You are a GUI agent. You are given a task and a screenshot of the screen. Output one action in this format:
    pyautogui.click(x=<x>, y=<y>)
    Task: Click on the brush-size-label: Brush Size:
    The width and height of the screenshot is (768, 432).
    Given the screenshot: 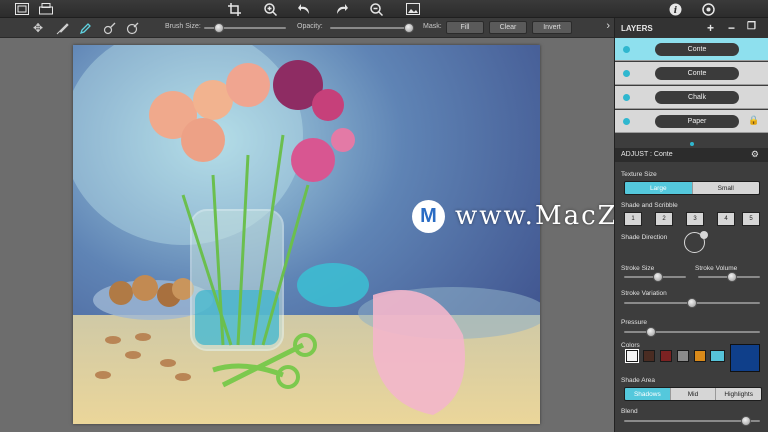 What is the action you would take?
    pyautogui.click(x=183, y=26)
    